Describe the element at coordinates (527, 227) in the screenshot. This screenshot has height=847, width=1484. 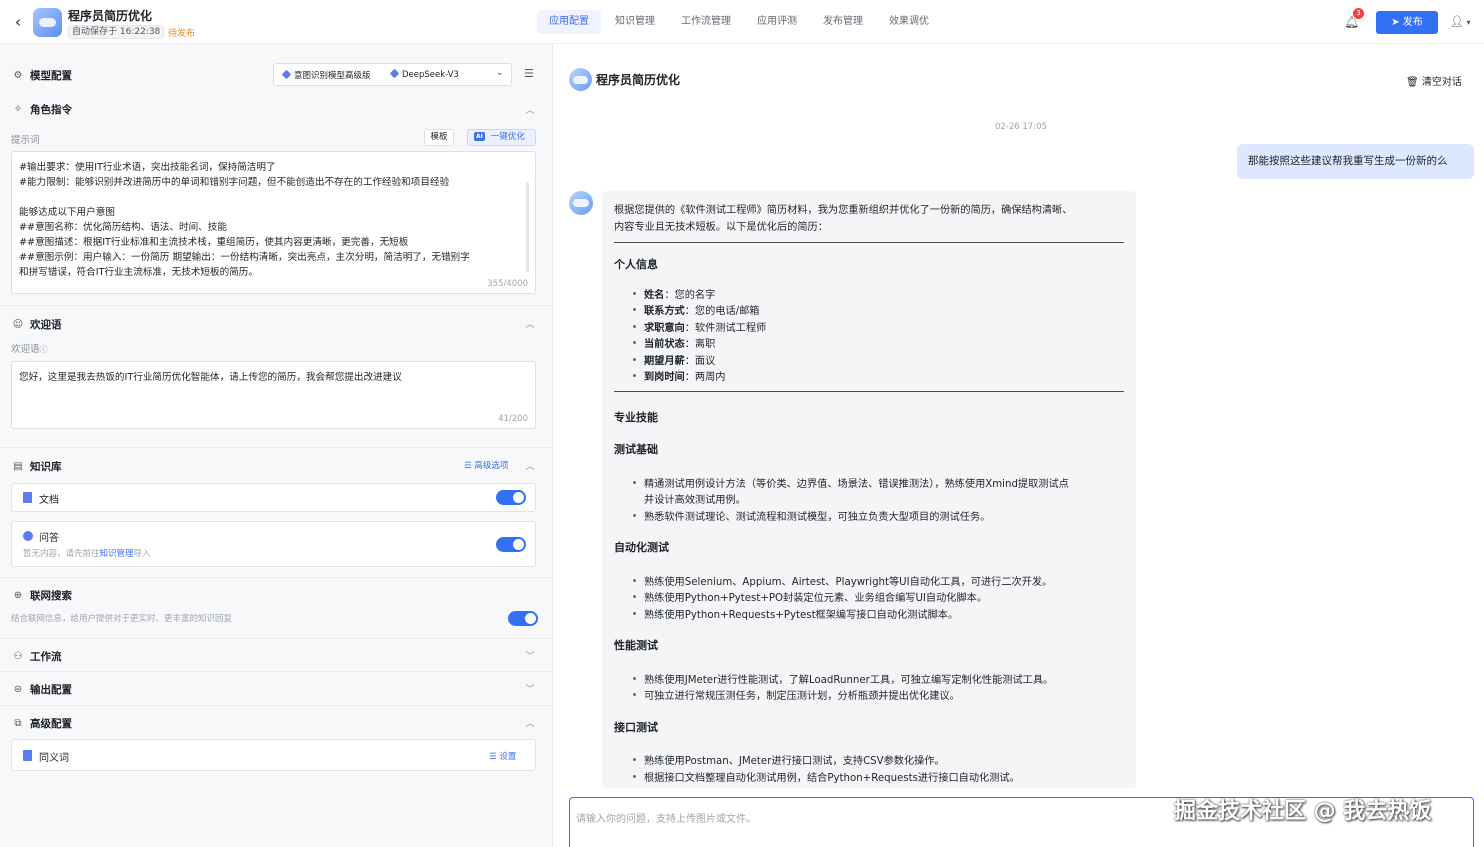
I see `scrollbar` at that location.